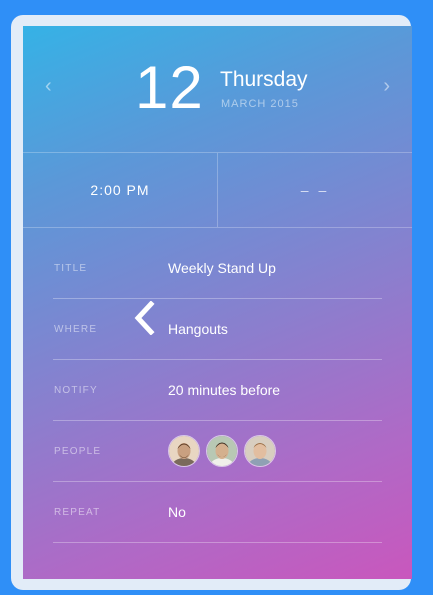 The width and height of the screenshot is (433, 595). I want to click on month-year-label: MARCH 2015, so click(260, 104).